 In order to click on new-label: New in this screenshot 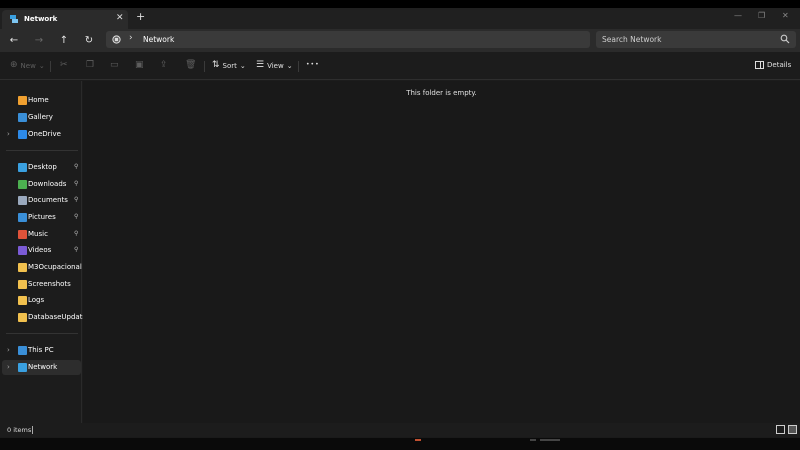, I will do `click(28, 65)`.